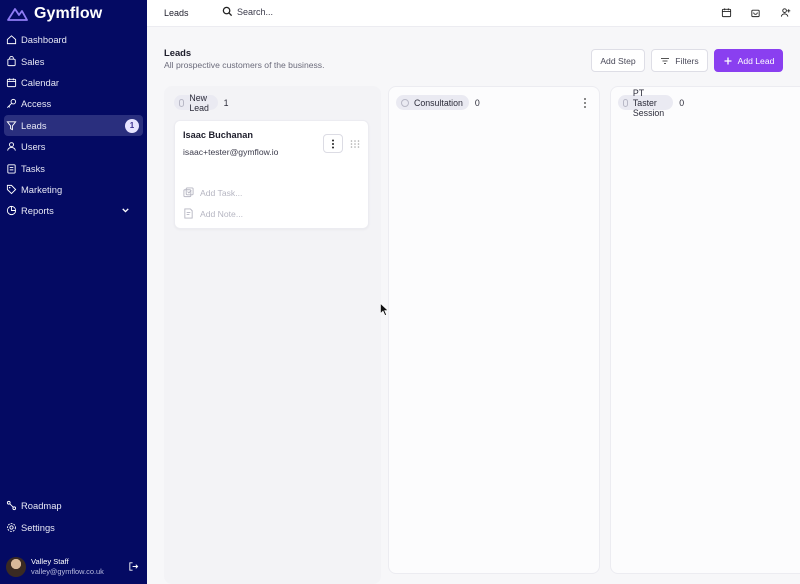 This screenshot has height=584, width=800. I want to click on sidebar-item-dashboard: Dashboard, so click(73, 39).